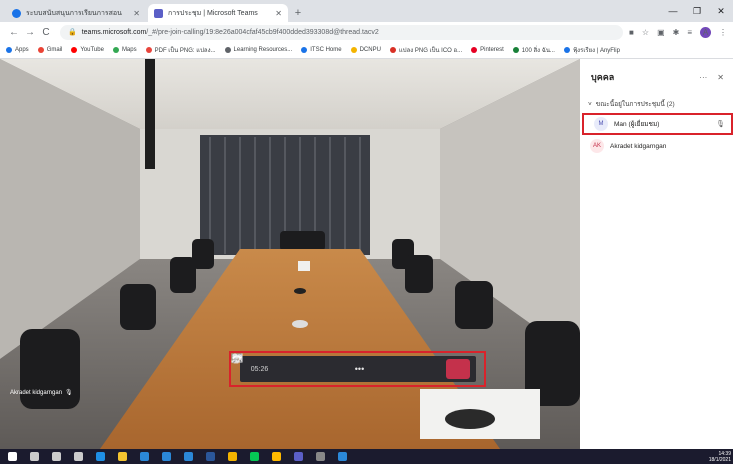 This screenshot has width=733, height=464. Describe the element at coordinates (158, 13) in the screenshot. I see `teams-favicon-icon` at that location.